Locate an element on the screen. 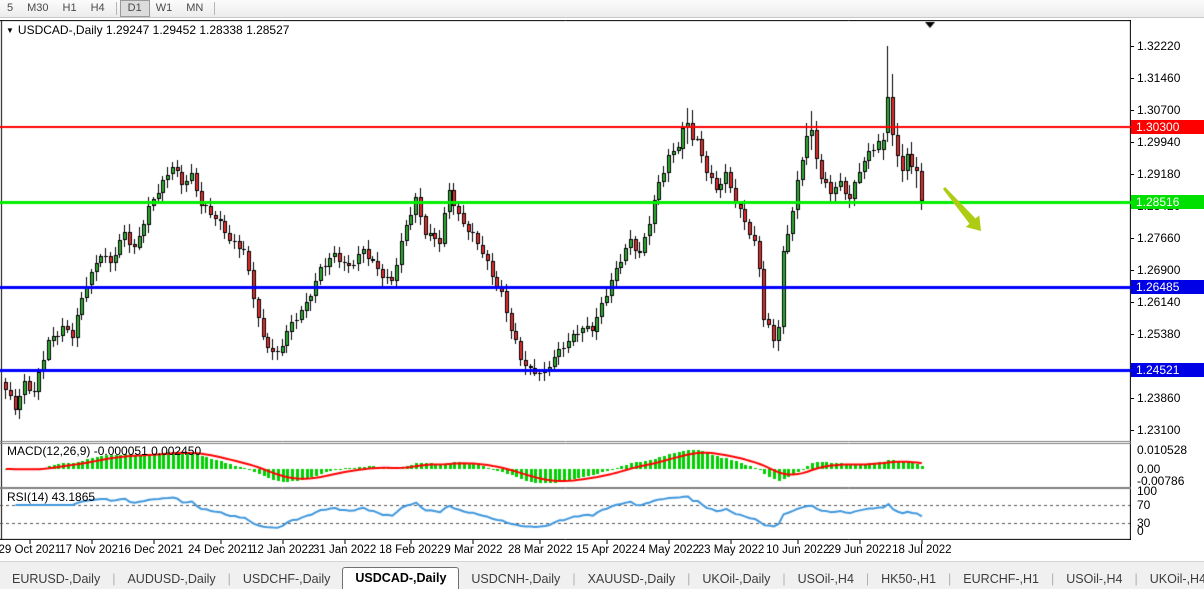 The height and width of the screenshot is (589, 1204). symbol-tab-hk50-8: HK50-,H1 is located at coordinates (908, 579).